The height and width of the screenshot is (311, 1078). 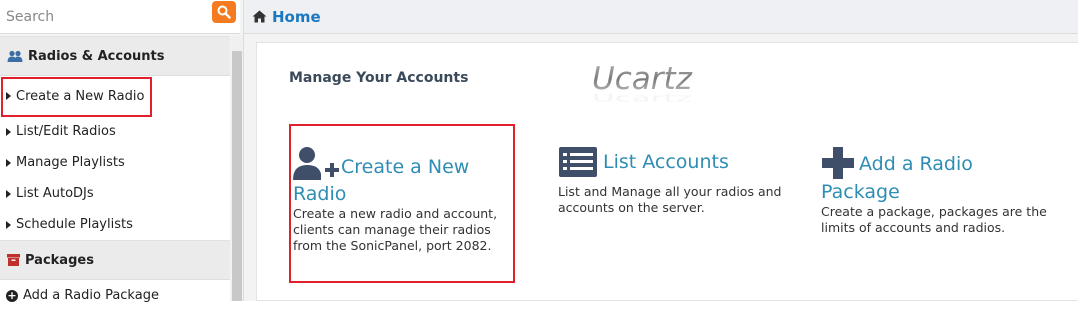 I want to click on sidebar-item-label: Manage Playlists, so click(x=70, y=162).